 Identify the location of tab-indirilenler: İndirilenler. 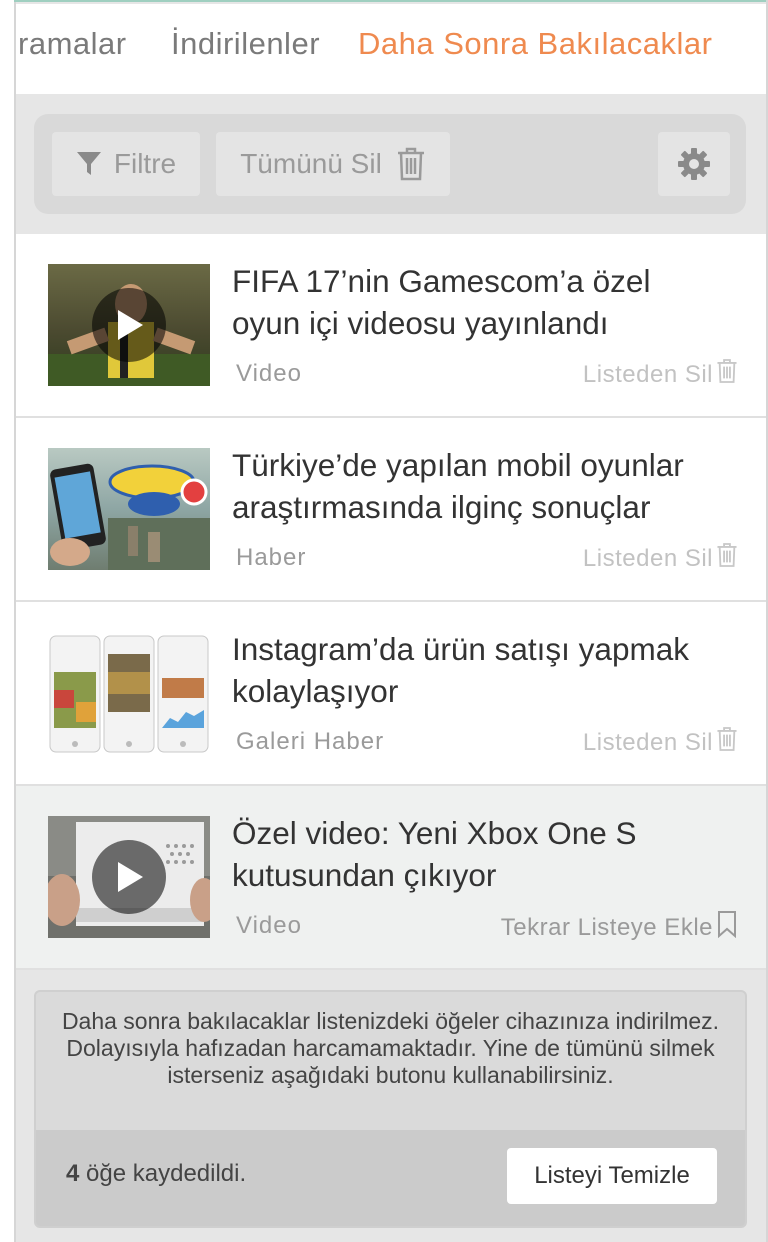
(245, 44).